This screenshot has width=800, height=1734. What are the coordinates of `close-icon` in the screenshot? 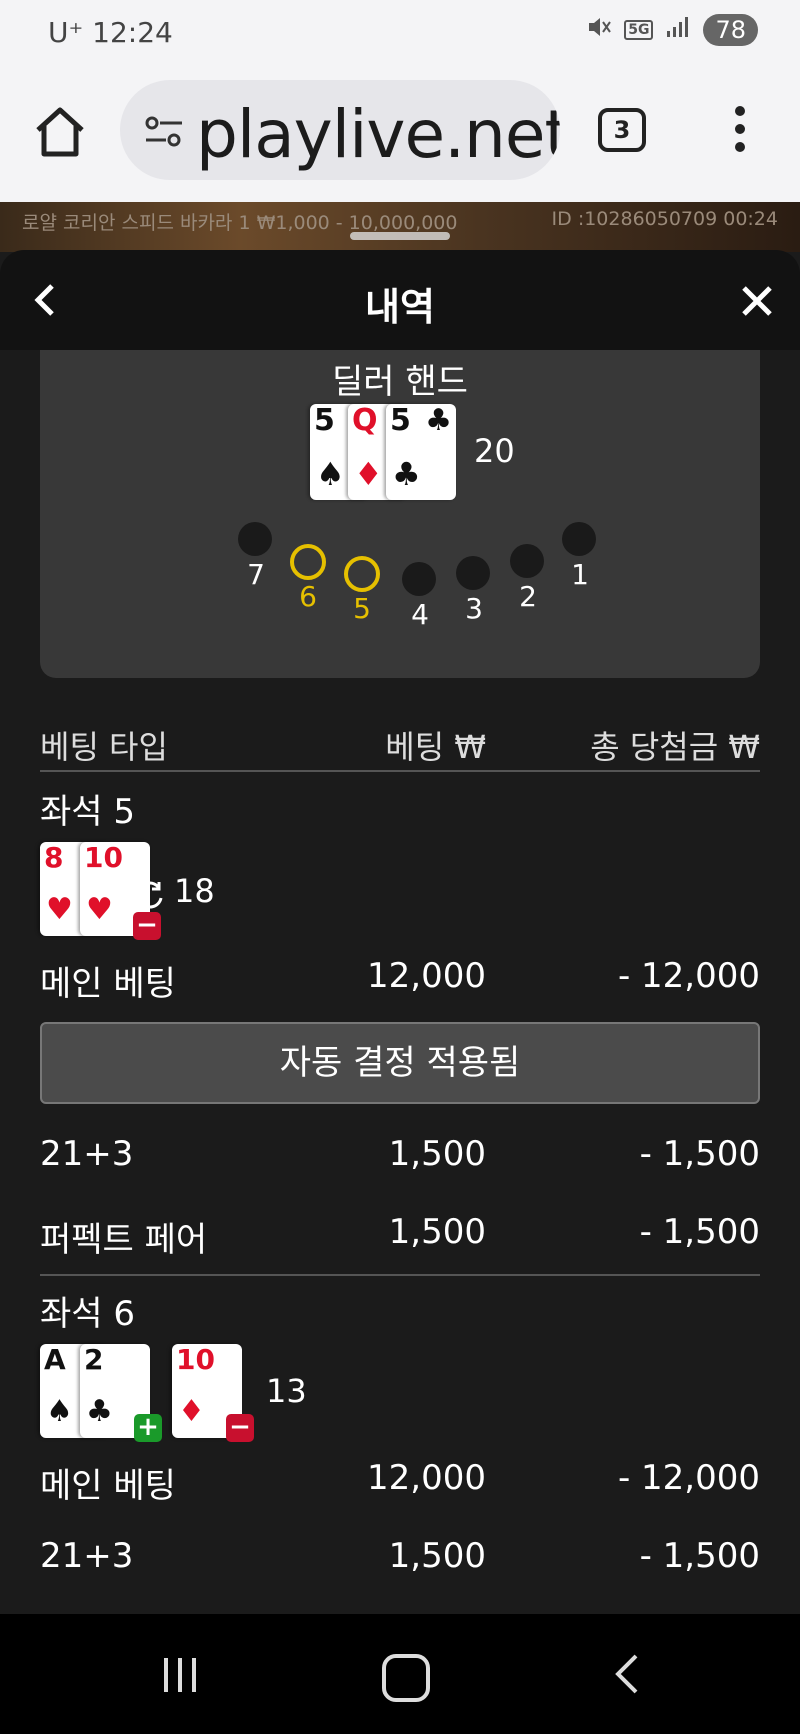 It's located at (757, 301).